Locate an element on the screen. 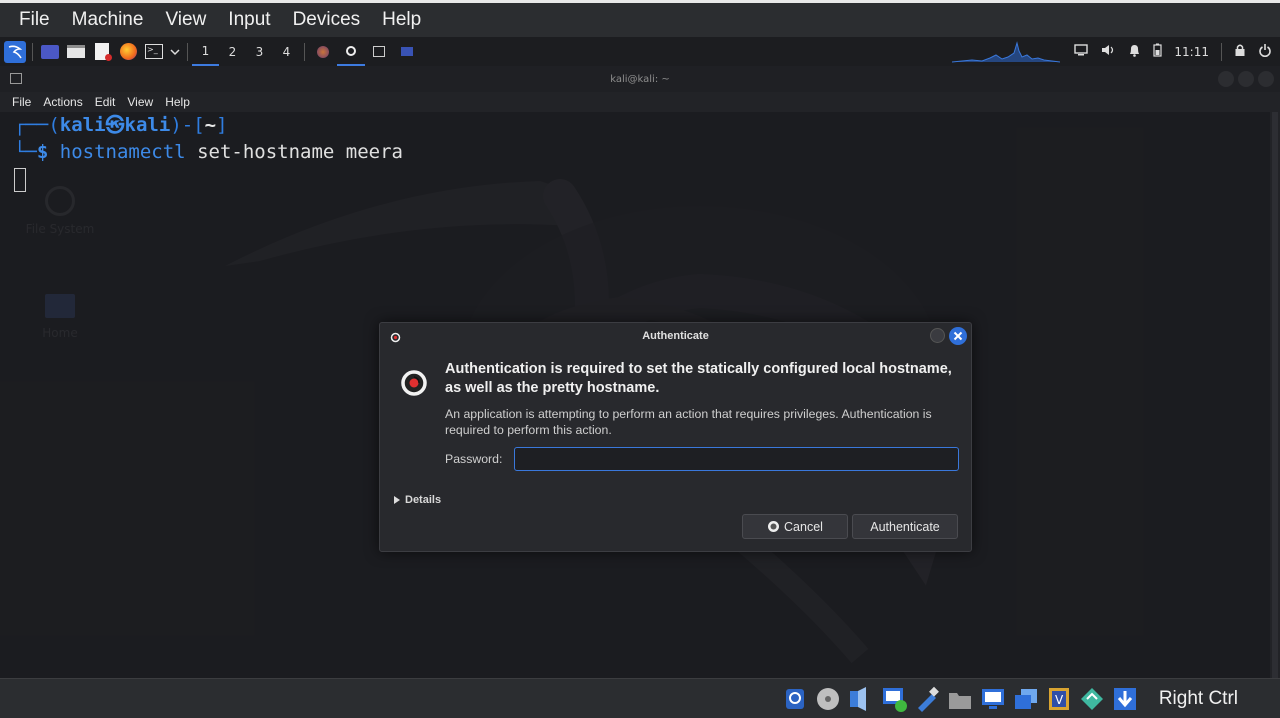  cancel-button: Cancel is located at coordinates (795, 526).